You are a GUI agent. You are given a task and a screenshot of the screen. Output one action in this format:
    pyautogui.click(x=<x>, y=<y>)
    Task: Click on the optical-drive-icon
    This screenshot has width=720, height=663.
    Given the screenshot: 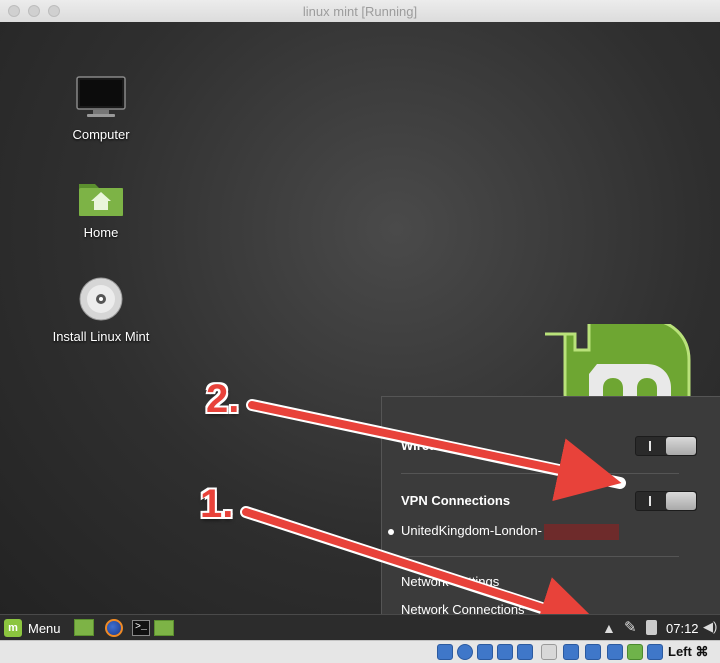 What is the action you would take?
    pyautogui.click(x=465, y=652)
    